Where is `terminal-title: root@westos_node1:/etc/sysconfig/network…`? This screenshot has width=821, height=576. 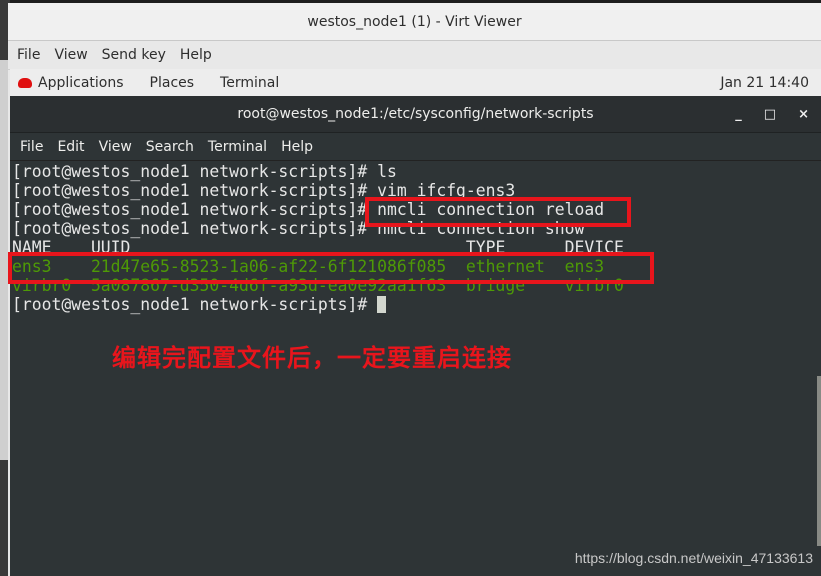 terminal-title: root@westos_node1:/etc/sysconfig/network… is located at coordinates (415, 114).